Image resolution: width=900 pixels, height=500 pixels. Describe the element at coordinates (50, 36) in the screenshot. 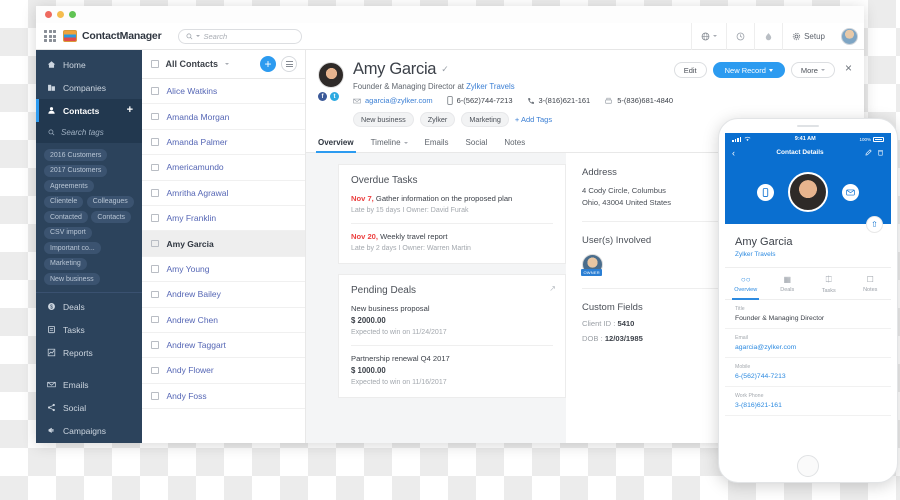

I see `grid-apps-icon` at that location.